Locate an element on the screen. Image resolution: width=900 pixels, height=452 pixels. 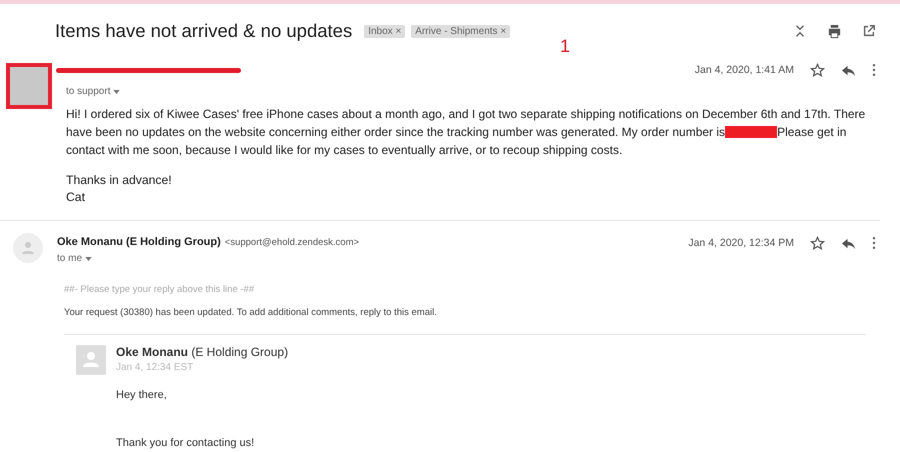
recipient-dropdown: to support is located at coordinates (93, 91).